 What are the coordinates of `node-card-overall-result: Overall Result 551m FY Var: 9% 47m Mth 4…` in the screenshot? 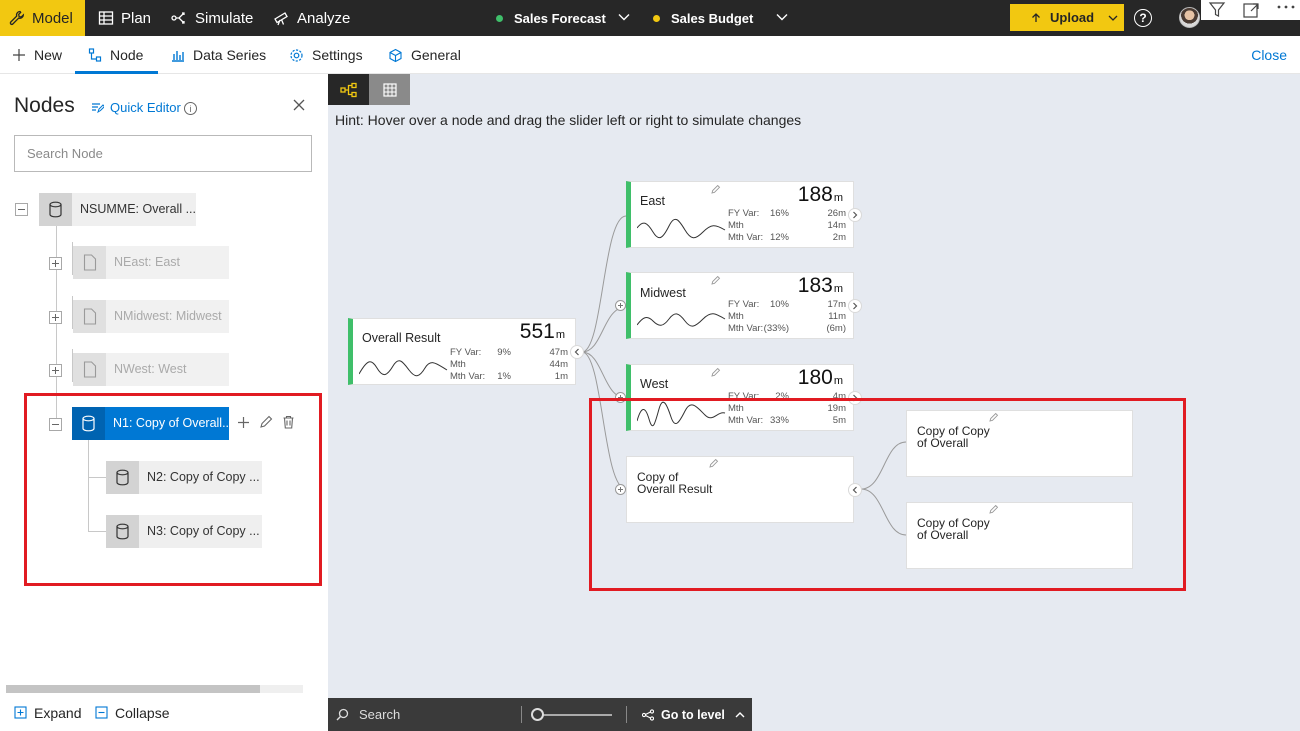 It's located at (466, 351).